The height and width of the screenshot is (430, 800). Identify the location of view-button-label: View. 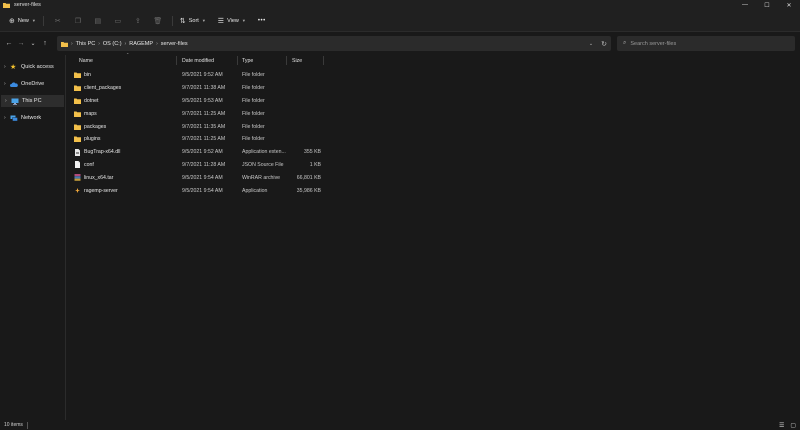
(233, 20).